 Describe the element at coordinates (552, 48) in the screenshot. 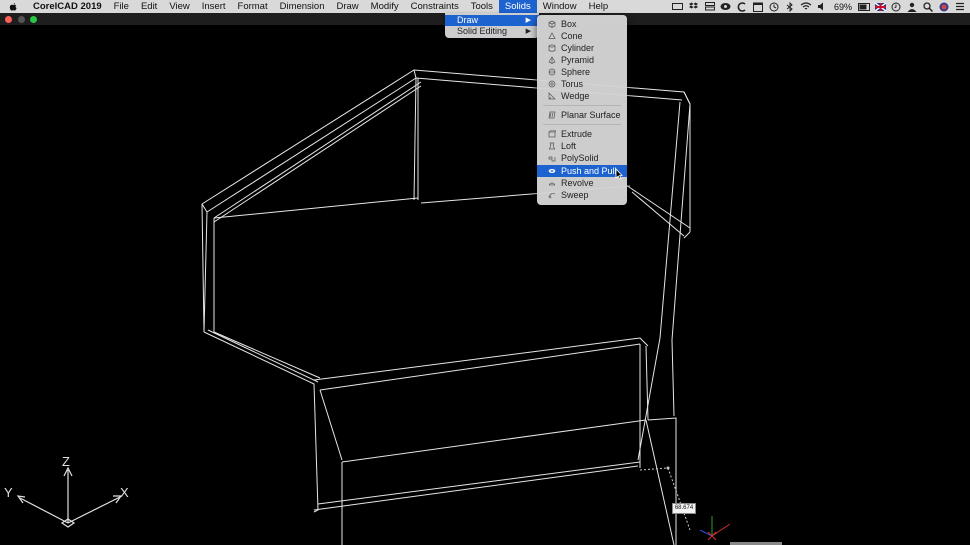

I see `cylinder-icon` at that location.